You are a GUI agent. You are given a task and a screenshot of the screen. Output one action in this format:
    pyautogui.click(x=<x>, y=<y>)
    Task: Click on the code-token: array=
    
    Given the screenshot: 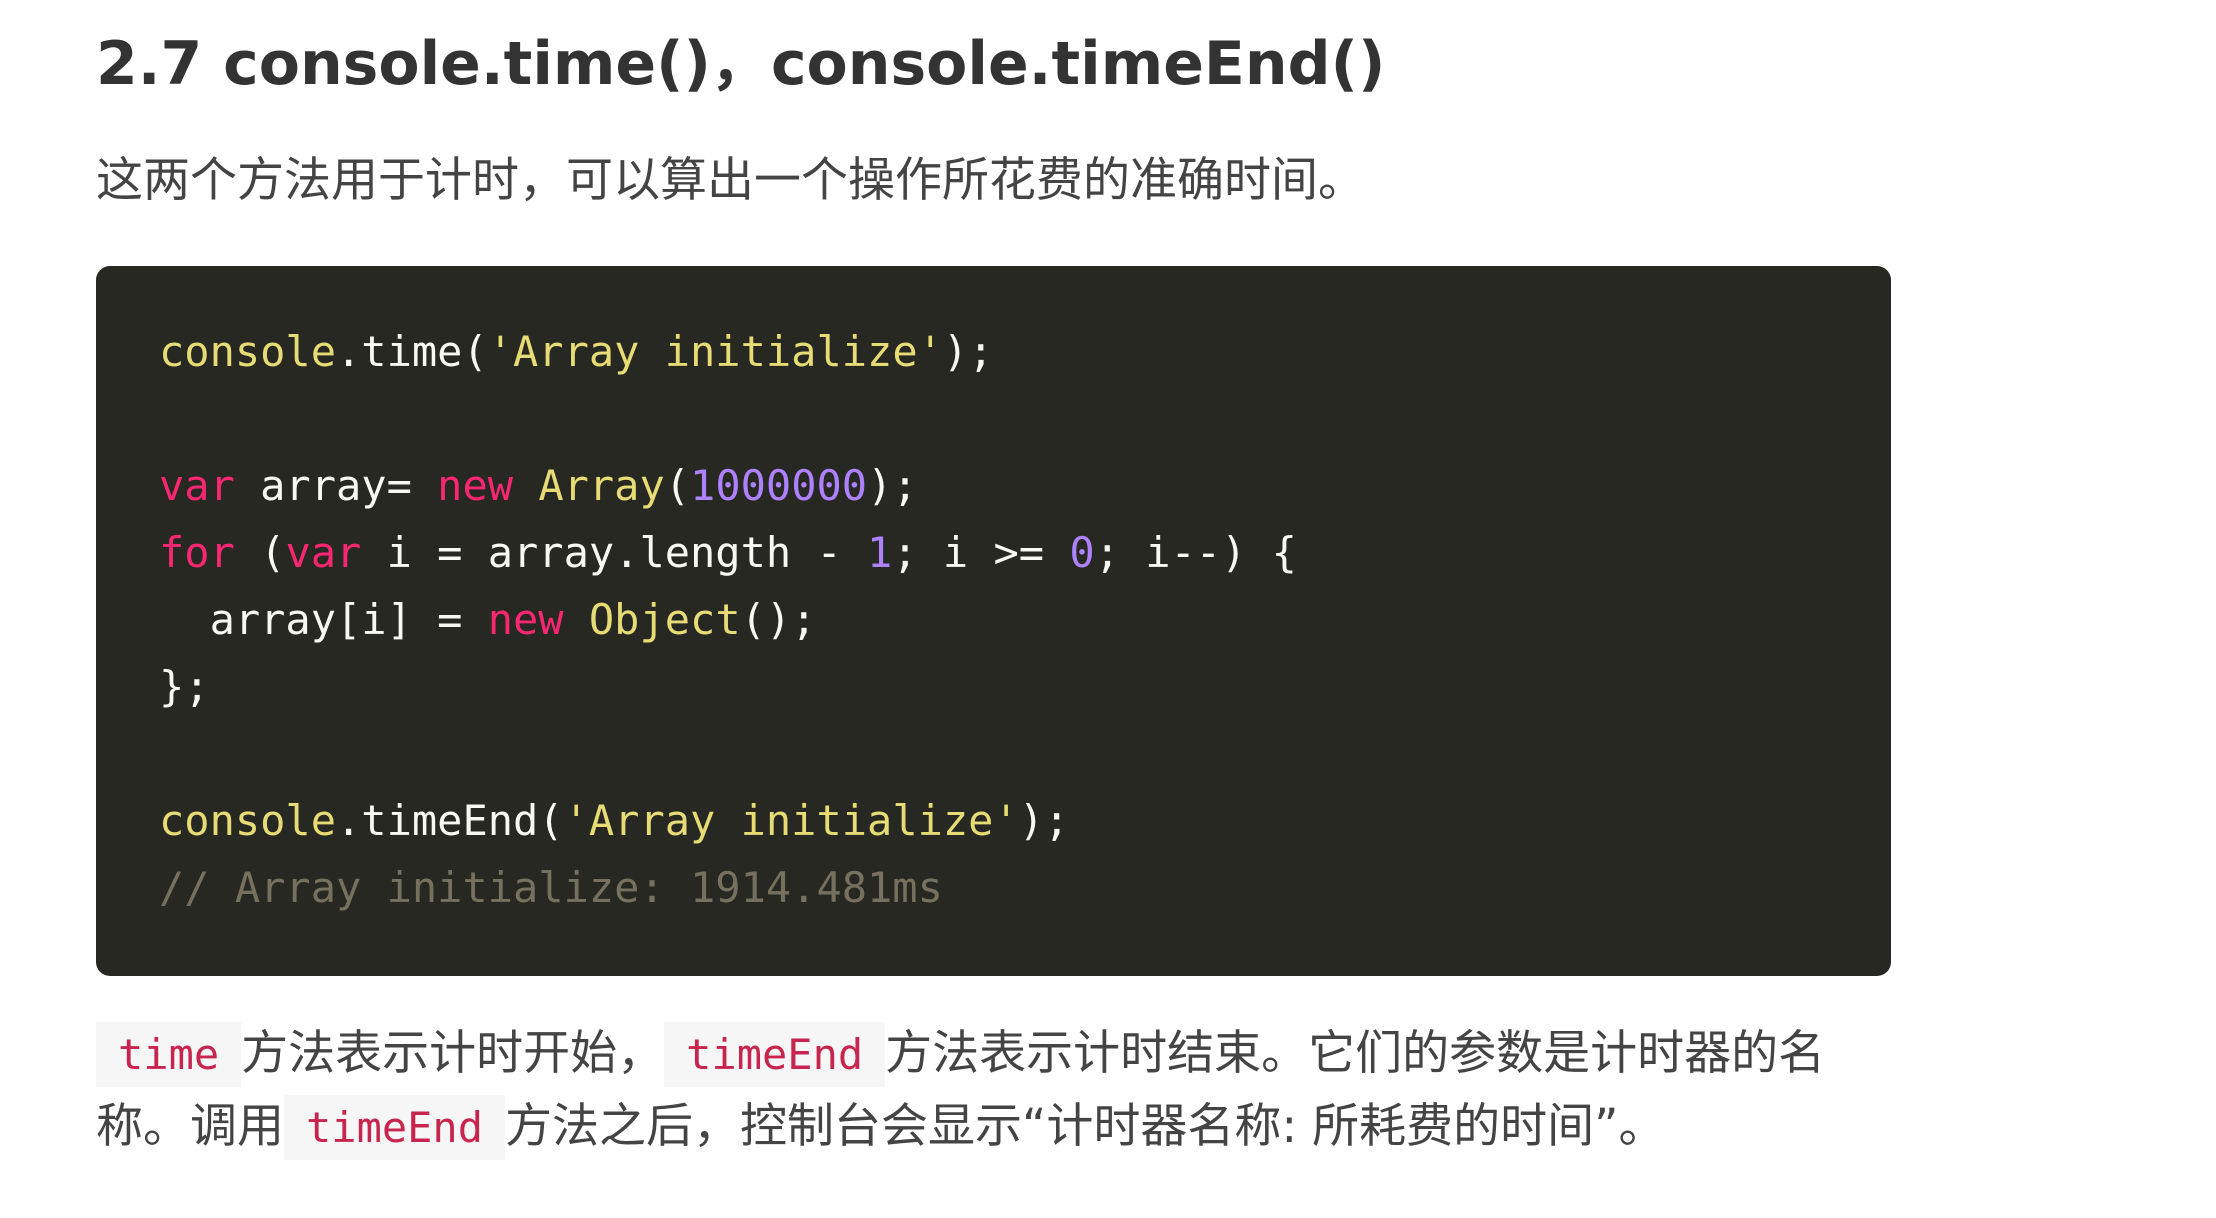 What is the action you would take?
    pyautogui.click(x=336, y=485)
    